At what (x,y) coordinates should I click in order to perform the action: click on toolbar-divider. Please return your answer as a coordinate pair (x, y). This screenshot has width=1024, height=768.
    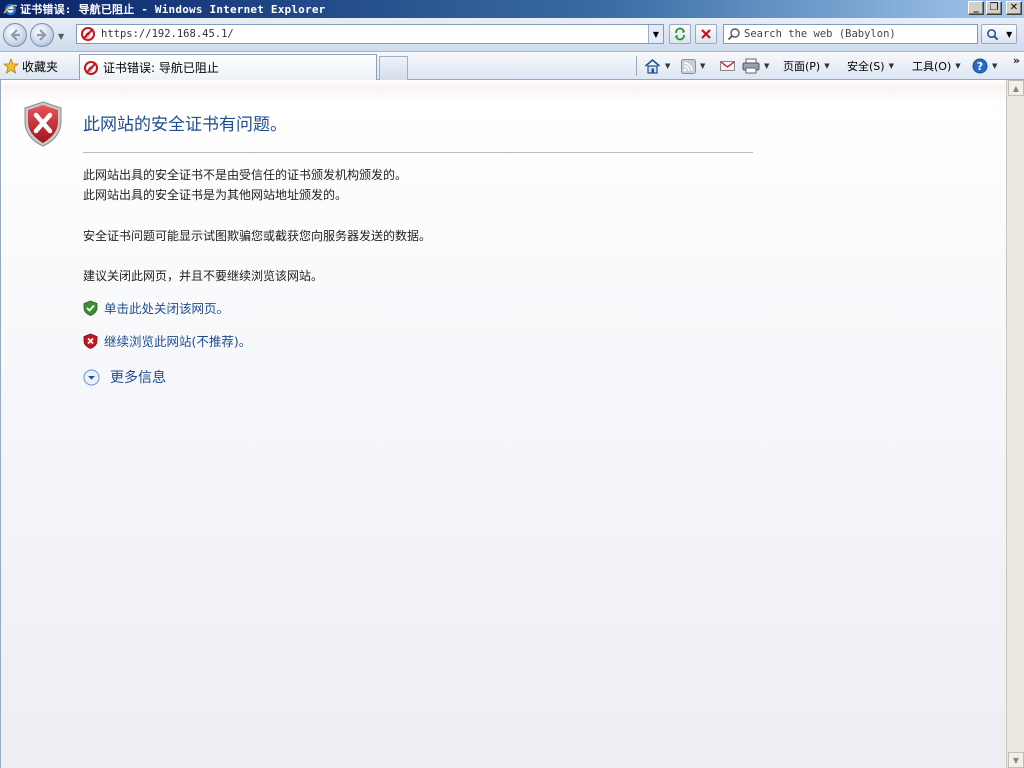
    Looking at the image, I should click on (636, 66).